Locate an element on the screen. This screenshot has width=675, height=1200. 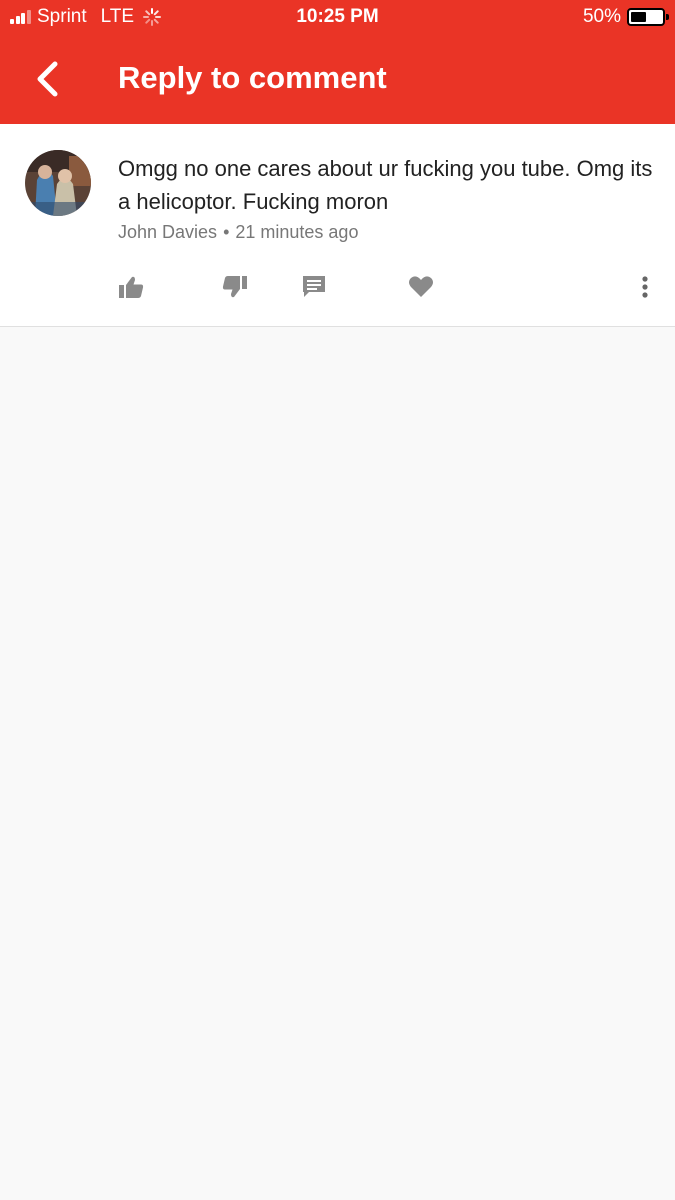
battery-fill is located at coordinates (638, 17).